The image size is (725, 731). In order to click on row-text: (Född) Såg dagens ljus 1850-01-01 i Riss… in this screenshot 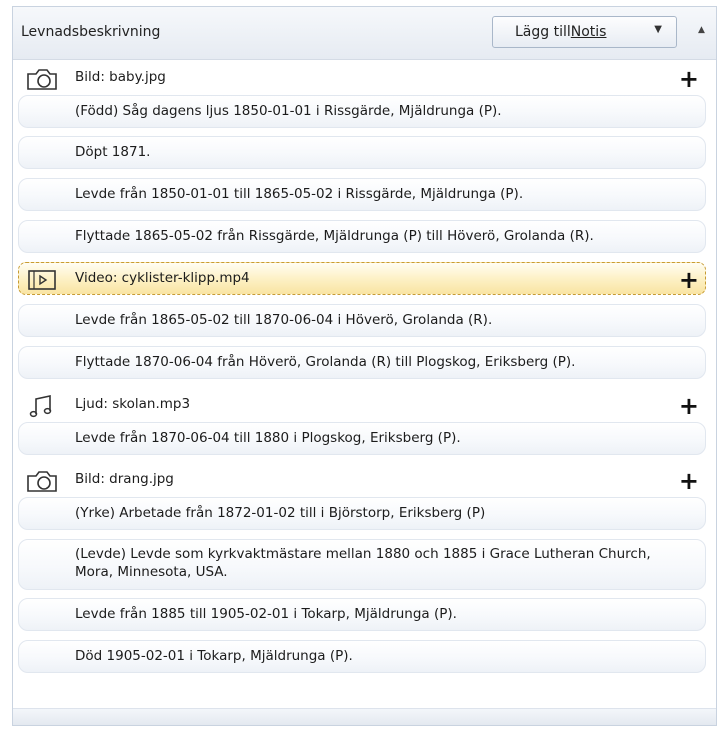, I will do `click(288, 111)`.